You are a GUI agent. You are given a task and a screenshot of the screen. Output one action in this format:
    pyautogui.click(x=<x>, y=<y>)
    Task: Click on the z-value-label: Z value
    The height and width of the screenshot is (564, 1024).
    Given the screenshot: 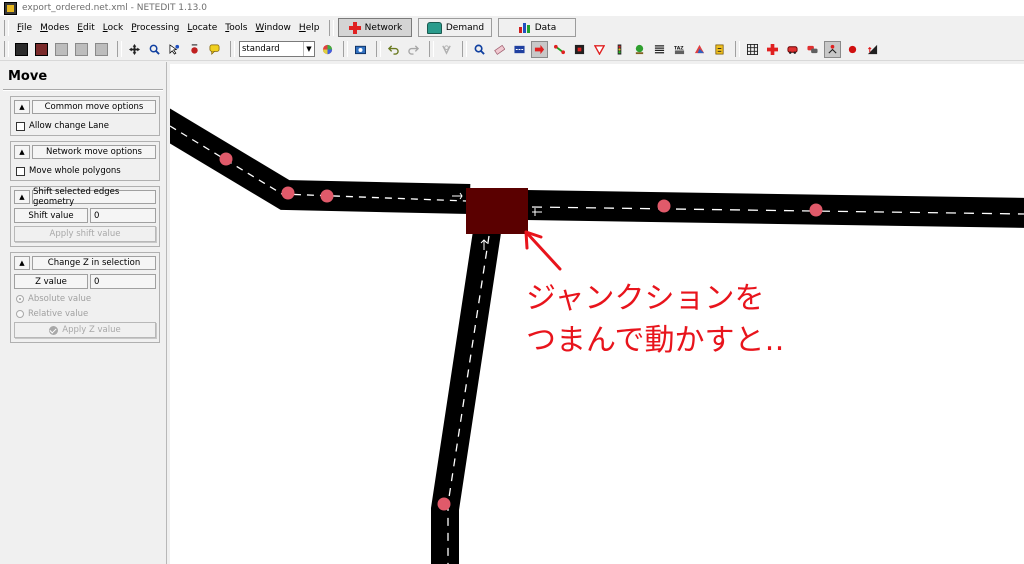 What is the action you would take?
    pyautogui.click(x=51, y=281)
    